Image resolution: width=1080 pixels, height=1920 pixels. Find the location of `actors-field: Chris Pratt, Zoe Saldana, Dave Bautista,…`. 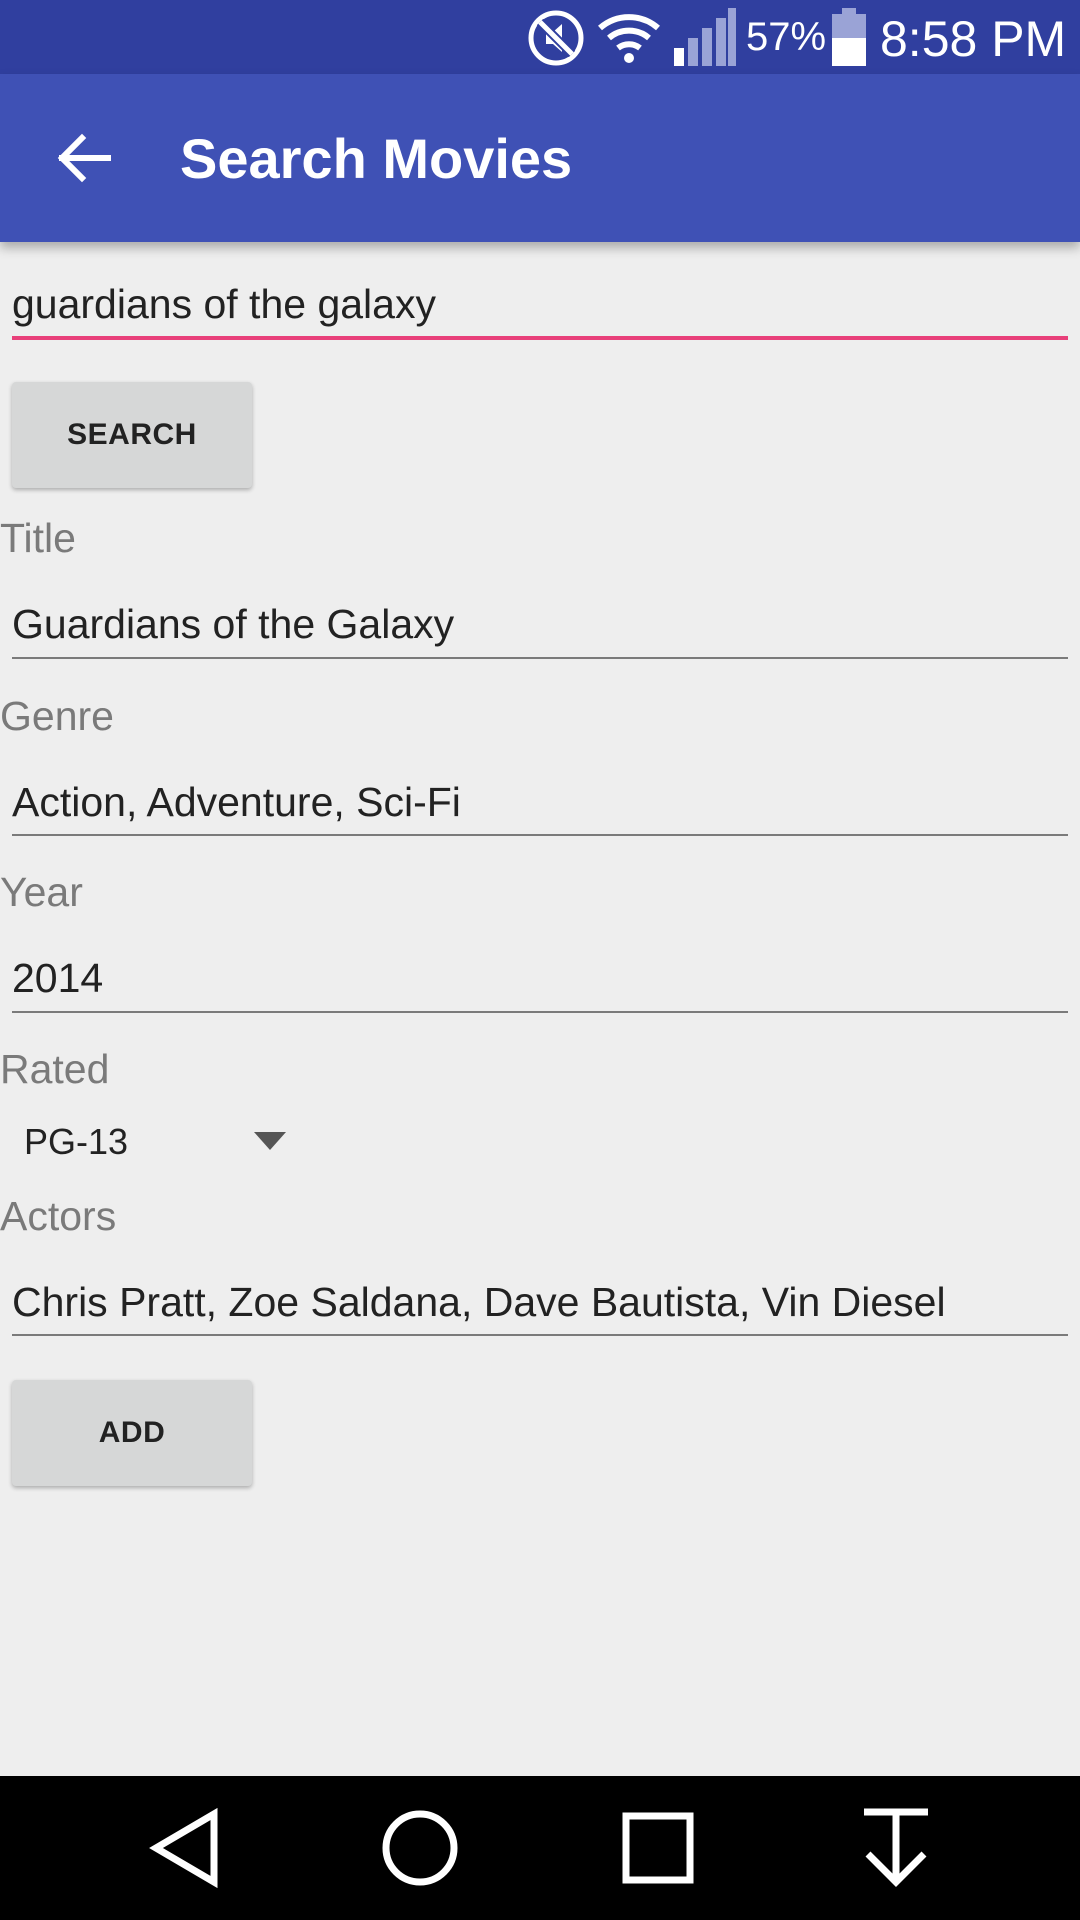

actors-field: Chris Pratt, Zoe Saldana, Dave Bautista,… is located at coordinates (540, 1302).